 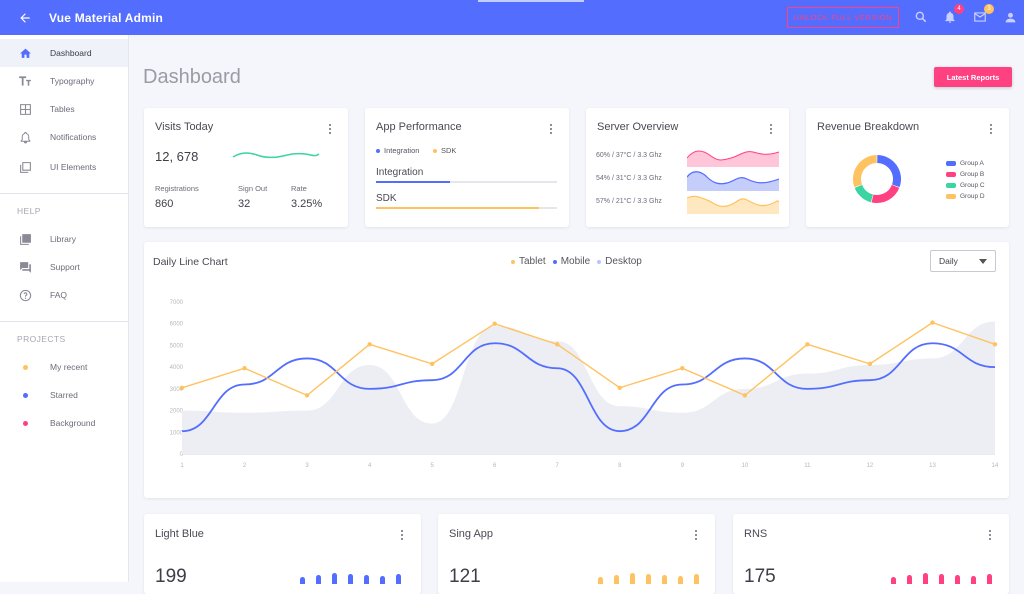 I want to click on card-title: Revenue Breakdown, so click(x=868, y=127).